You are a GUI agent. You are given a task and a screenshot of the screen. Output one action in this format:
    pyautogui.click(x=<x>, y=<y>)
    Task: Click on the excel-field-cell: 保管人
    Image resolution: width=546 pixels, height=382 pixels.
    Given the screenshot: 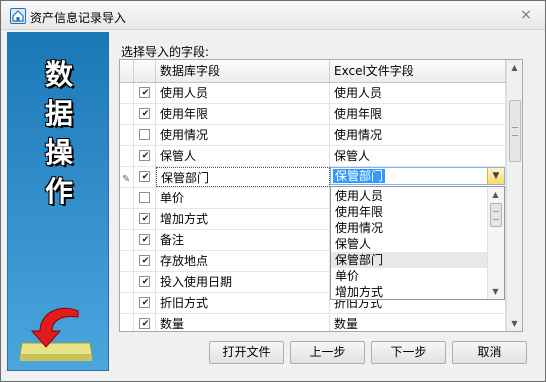 What is the action you would take?
    pyautogui.click(x=418, y=156)
    